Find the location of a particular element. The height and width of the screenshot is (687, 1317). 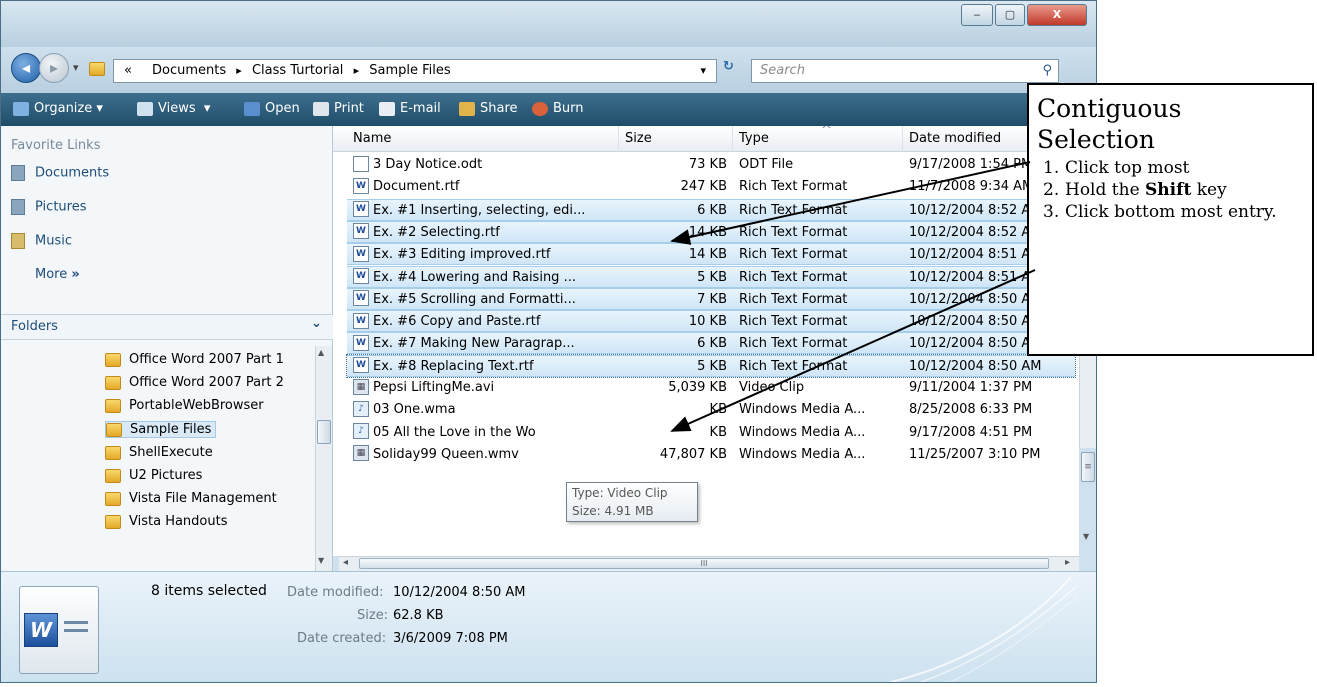

folders-scrollbar: ▲ ▼ is located at coordinates (323, 458).